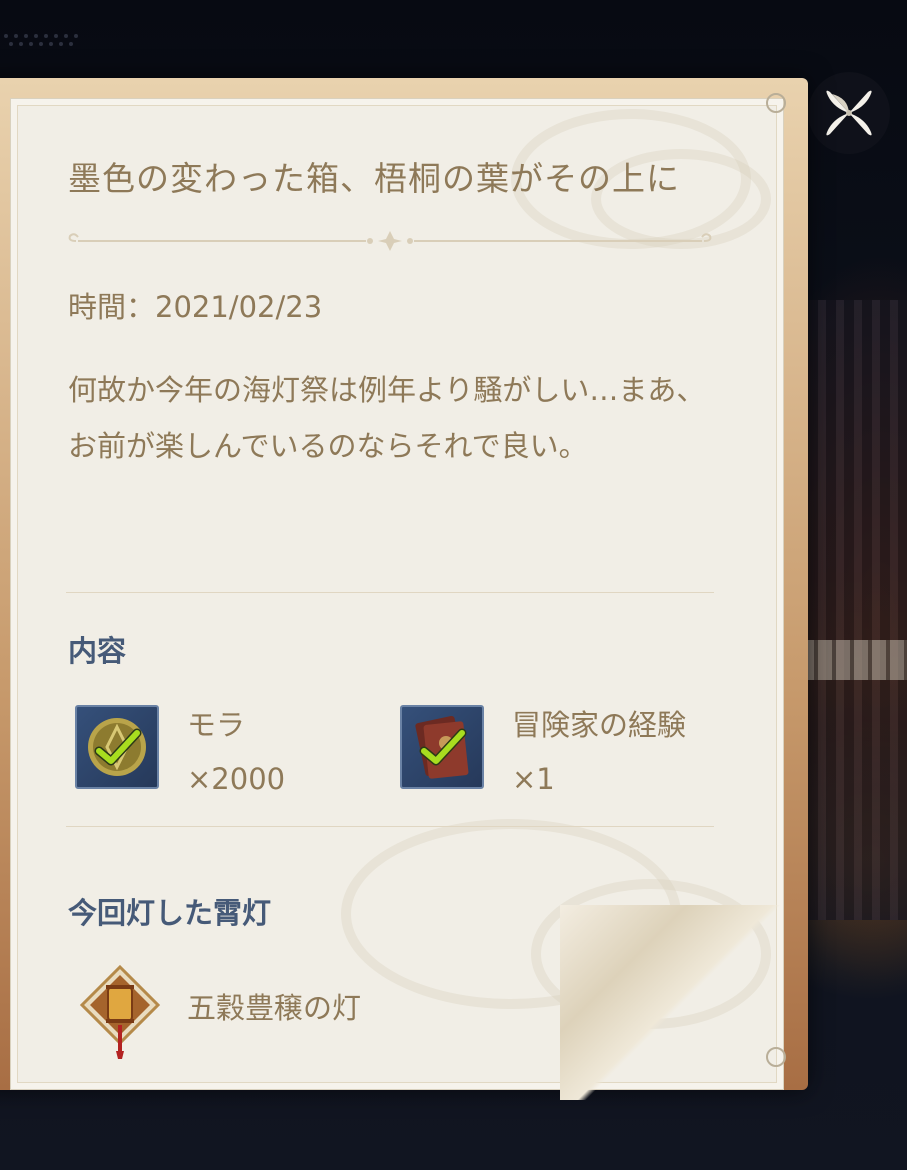  I want to click on mora-coin-icon, so click(117, 747).